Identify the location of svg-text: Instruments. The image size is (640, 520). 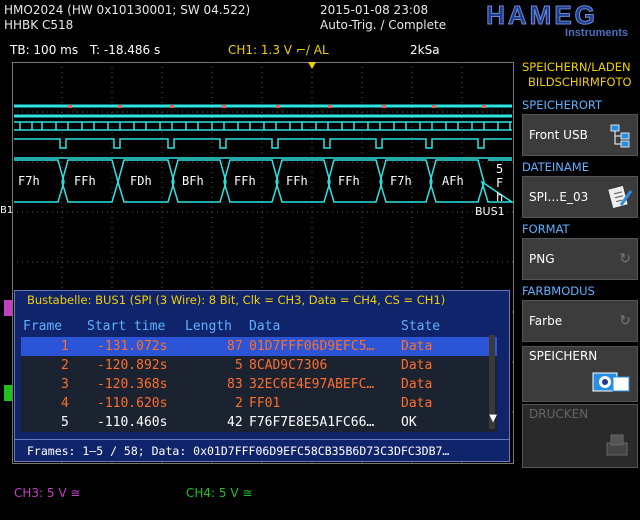
(596, 32).